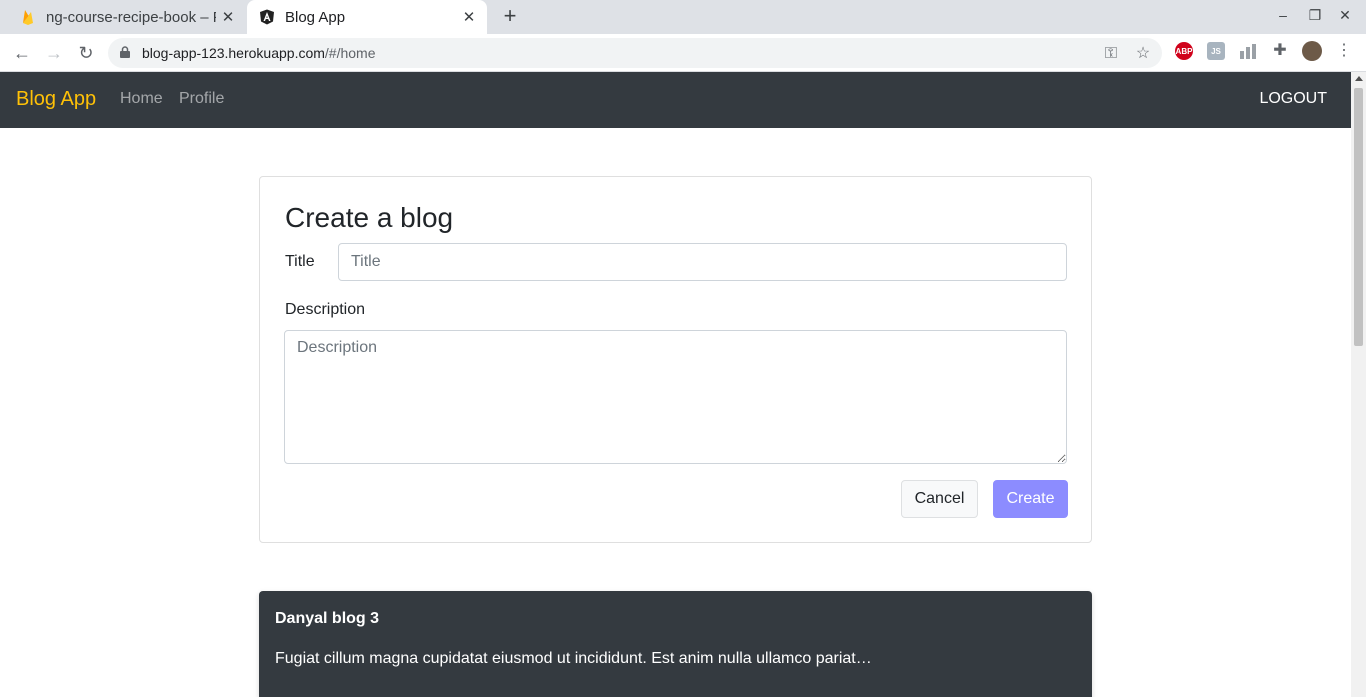 The height and width of the screenshot is (697, 1366). Describe the element at coordinates (125, 52) in the screenshot. I see `lock-icon` at that location.